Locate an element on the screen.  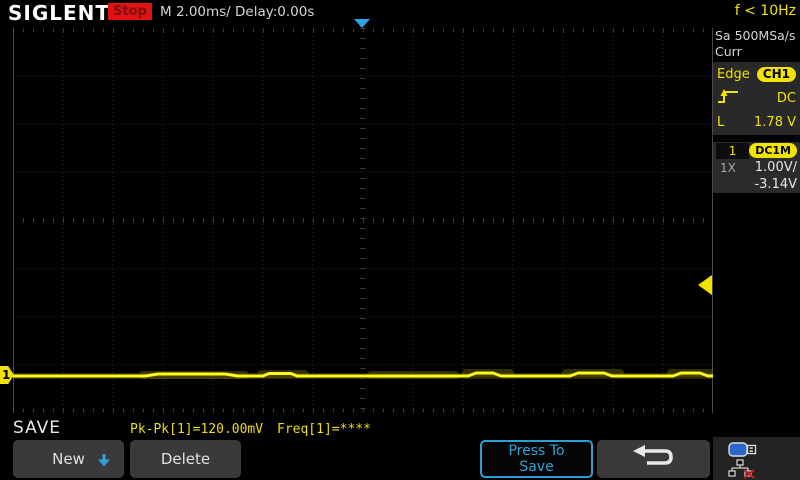
save-button-label-line1: Press To is located at coordinates (536, 451).